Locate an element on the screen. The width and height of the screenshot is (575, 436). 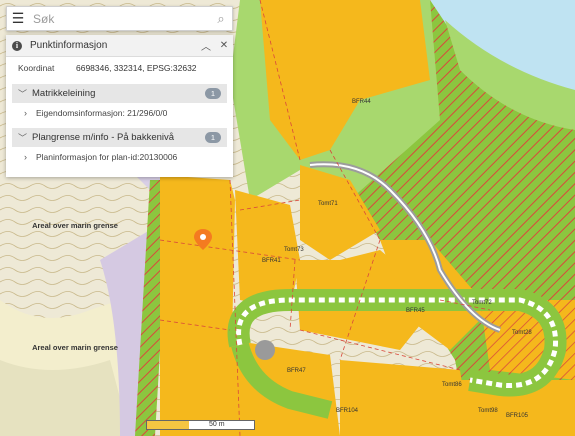
info-icon: i is located at coordinates (17, 45).